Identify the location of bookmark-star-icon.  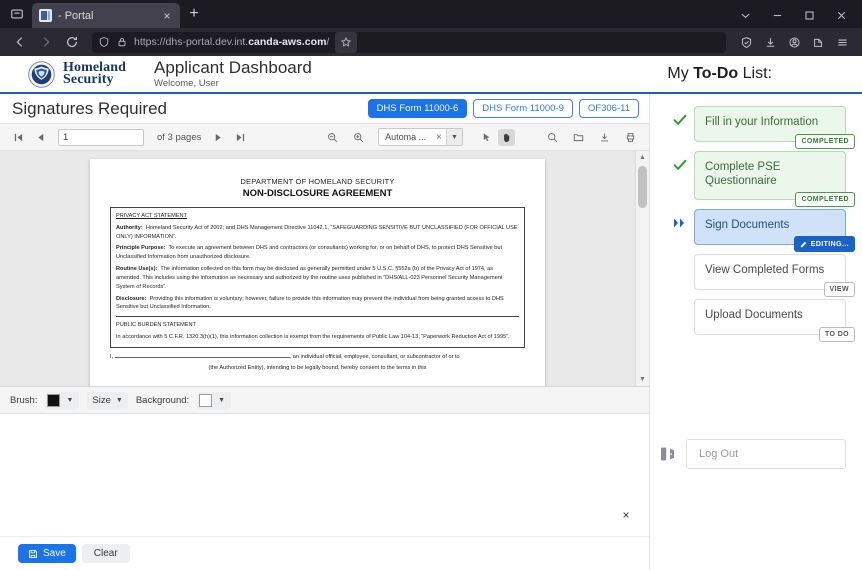
(346, 42).